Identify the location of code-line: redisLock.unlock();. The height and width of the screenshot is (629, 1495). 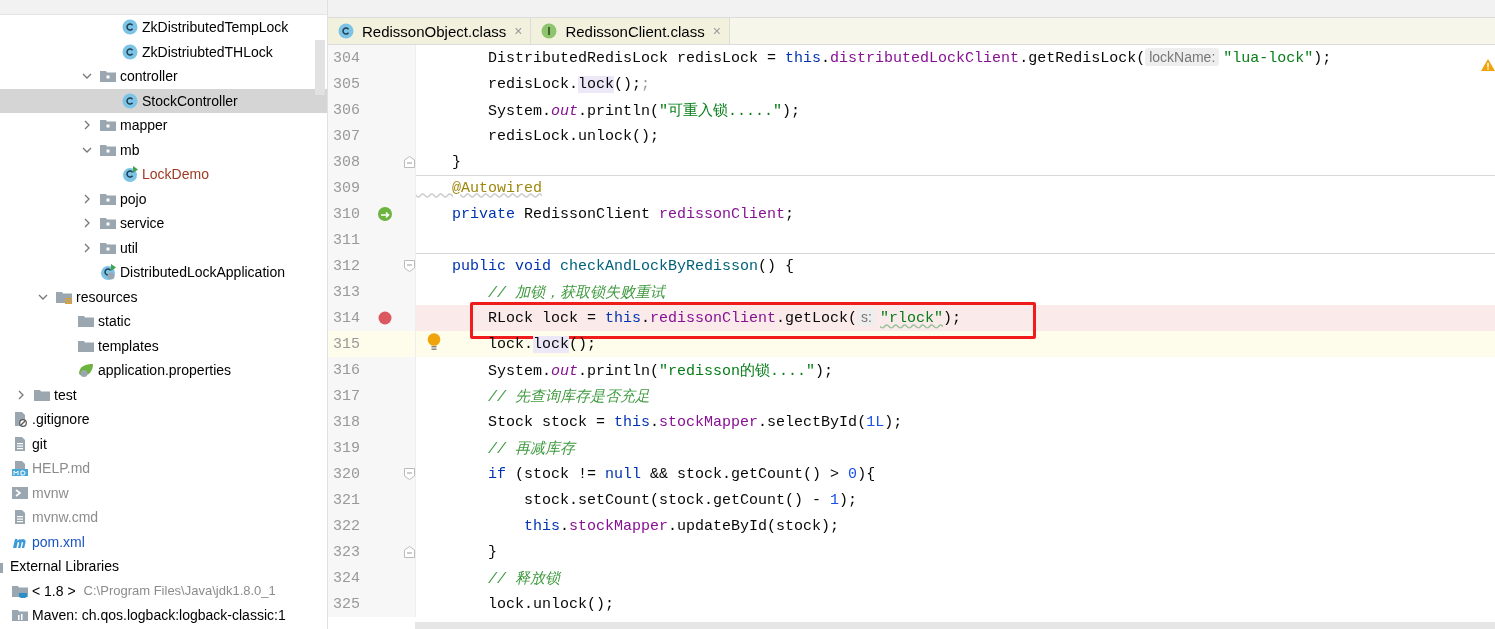
(573, 136).